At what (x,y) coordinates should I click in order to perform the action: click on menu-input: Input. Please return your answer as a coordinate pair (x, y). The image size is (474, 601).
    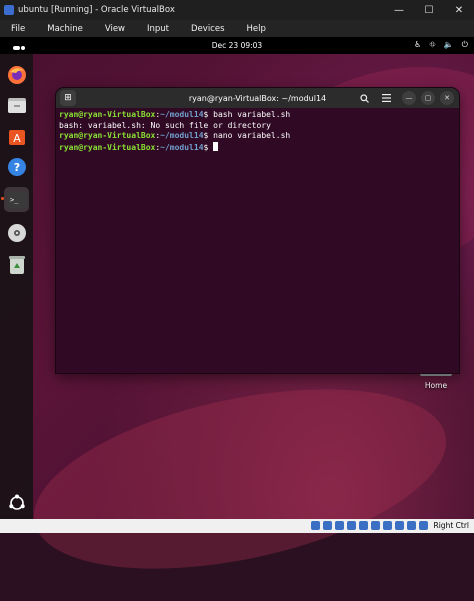
    Looking at the image, I should click on (158, 29).